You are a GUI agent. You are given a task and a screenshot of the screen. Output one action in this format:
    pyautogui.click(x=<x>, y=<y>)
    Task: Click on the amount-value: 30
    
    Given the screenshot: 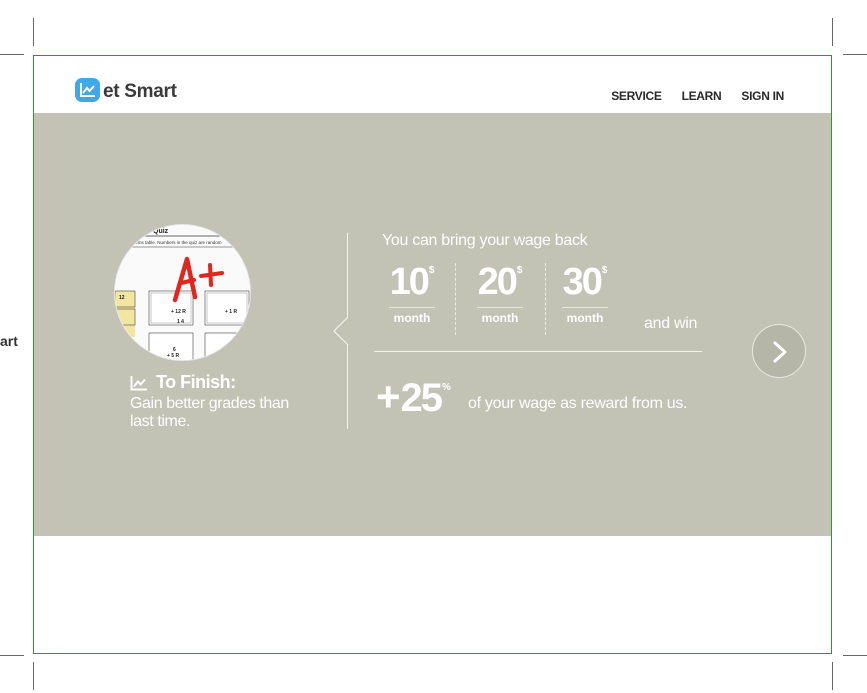 What is the action you would take?
    pyautogui.click(x=582, y=282)
    